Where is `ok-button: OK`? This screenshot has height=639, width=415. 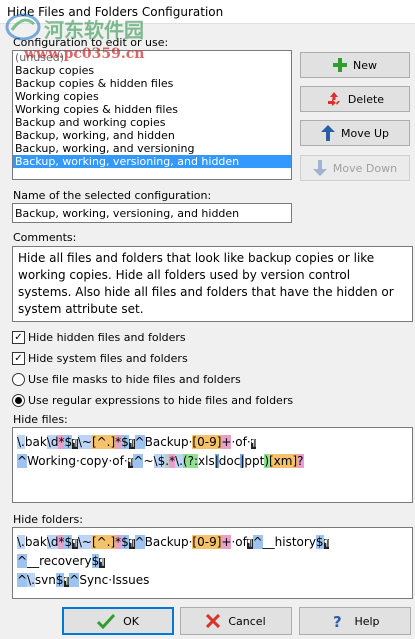
ok-button: OK is located at coordinates (118, 621).